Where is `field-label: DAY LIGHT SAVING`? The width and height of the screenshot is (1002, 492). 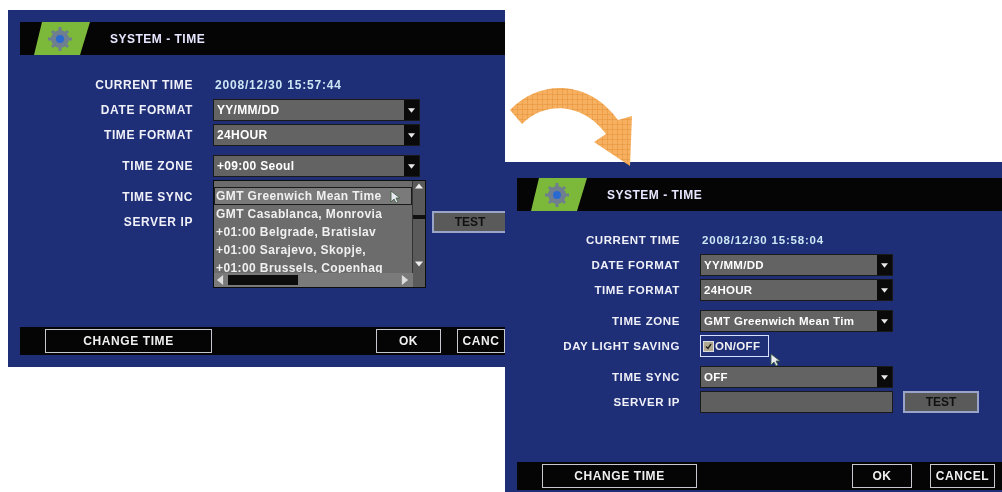 field-label: DAY LIGHT SAVING is located at coordinates (621, 346).